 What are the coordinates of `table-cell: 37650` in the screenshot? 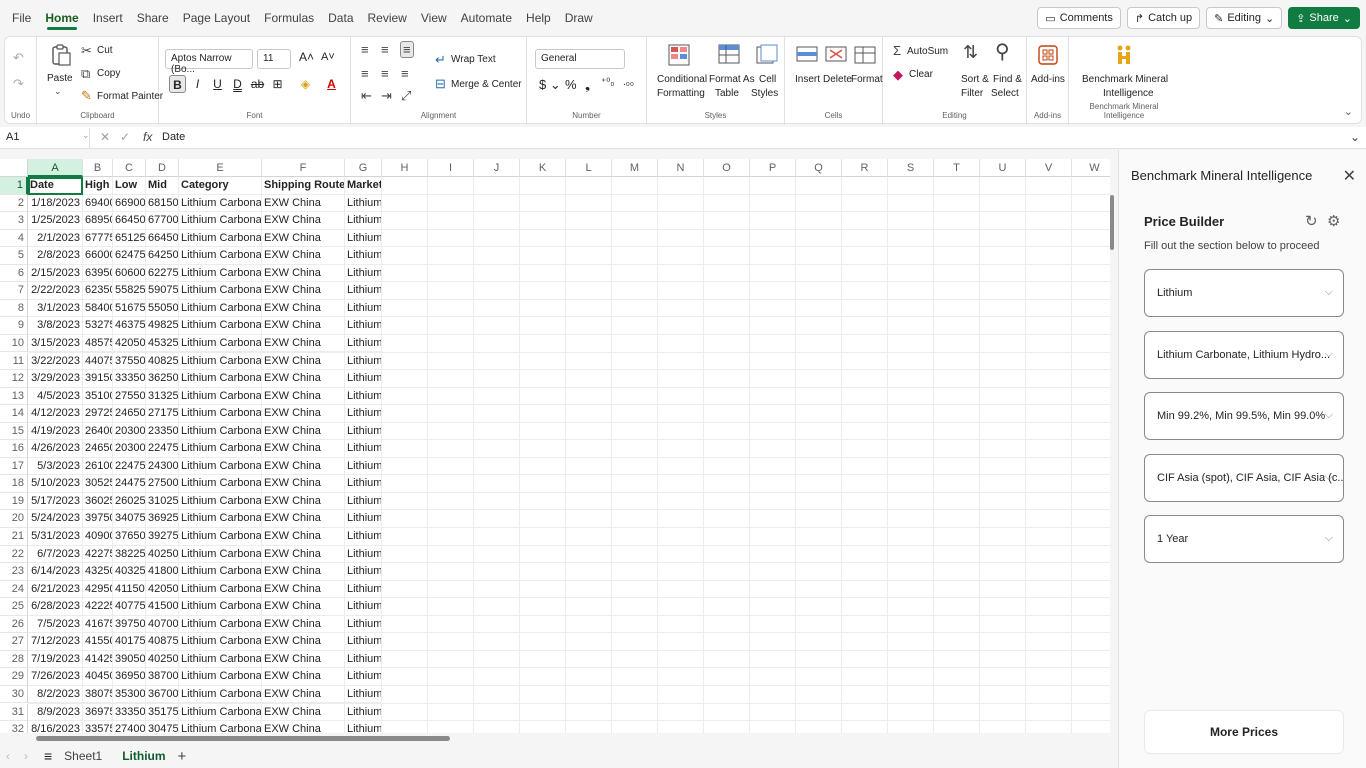 It's located at (129, 537).